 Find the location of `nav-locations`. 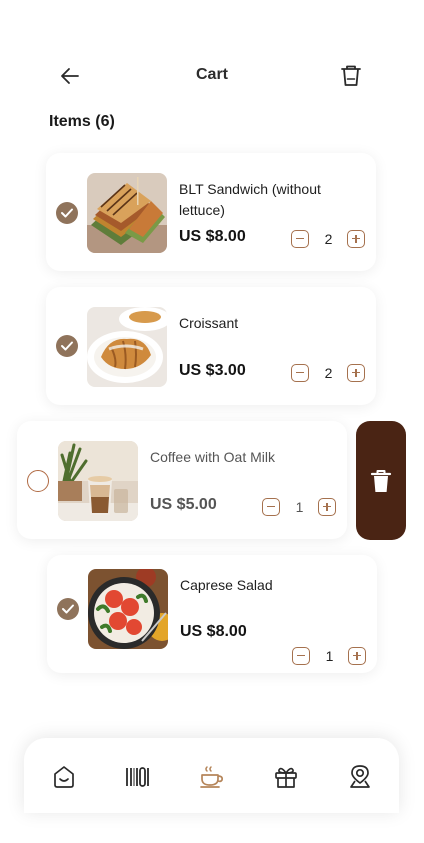

nav-locations is located at coordinates (360, 777).